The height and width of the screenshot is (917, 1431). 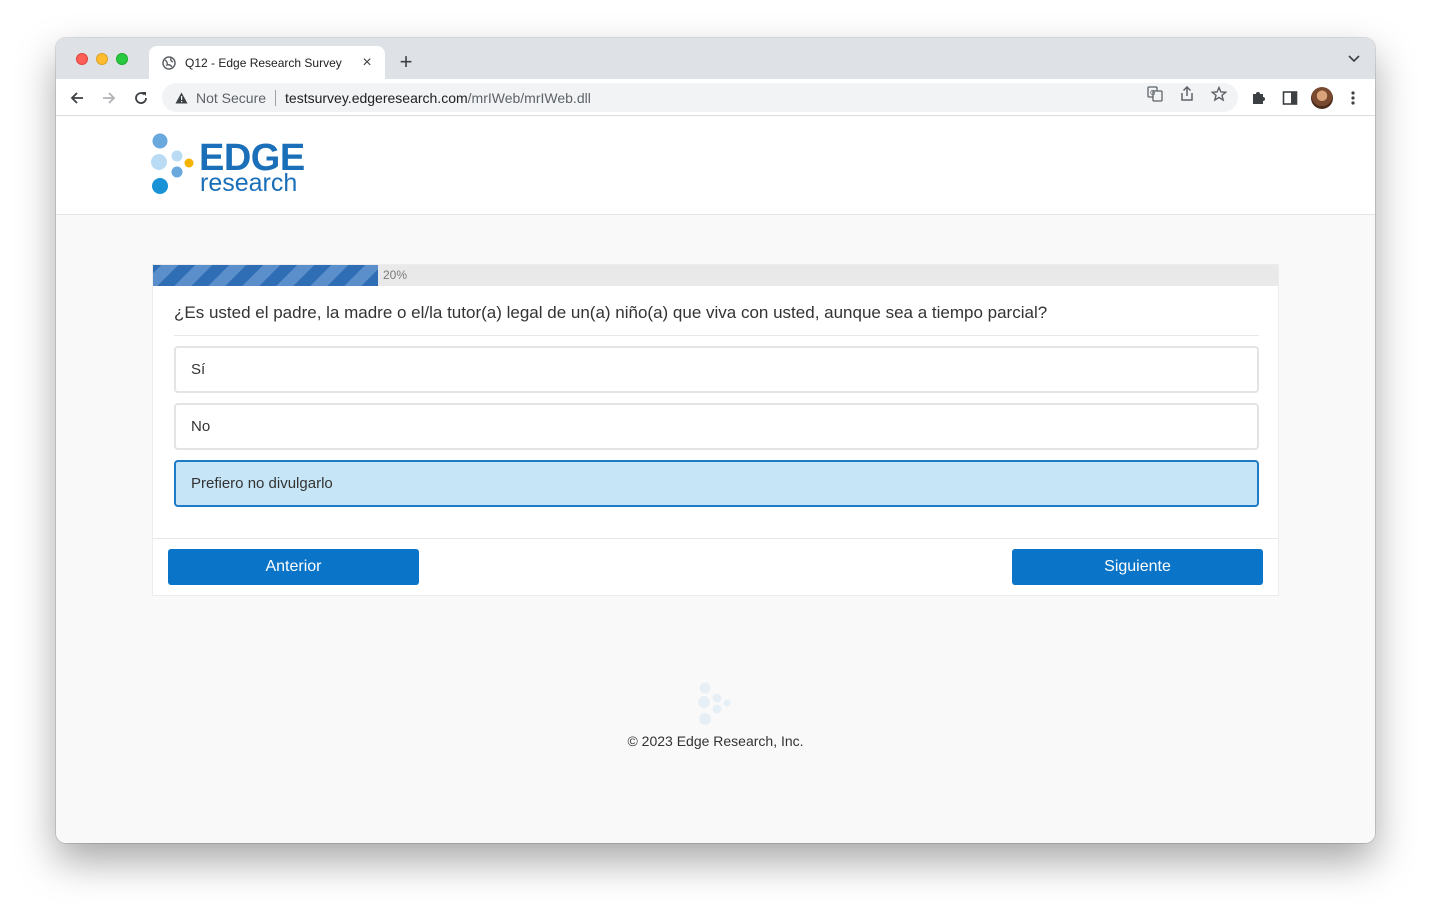 I want to click on logo-dots-icon, so click(x=172, y=163).